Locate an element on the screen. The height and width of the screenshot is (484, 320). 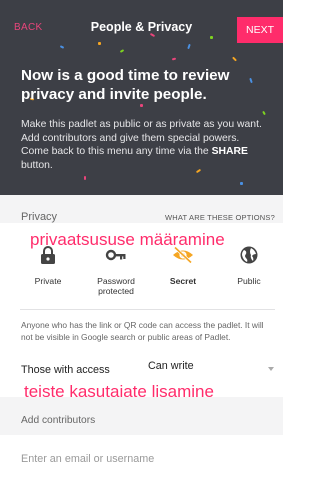
add-contributors-header: Add contributors is located at coordinates (141, 416).